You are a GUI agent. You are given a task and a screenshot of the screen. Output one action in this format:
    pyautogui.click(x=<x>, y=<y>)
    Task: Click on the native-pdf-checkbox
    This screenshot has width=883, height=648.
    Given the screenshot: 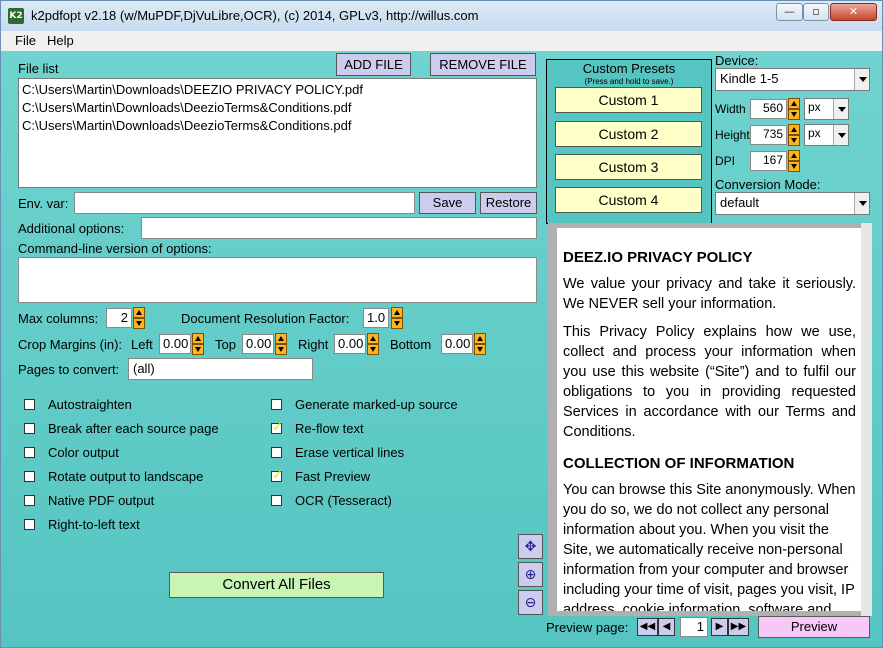 What is the action you would take?
    pyautogui.click(x=29, y=500)
    